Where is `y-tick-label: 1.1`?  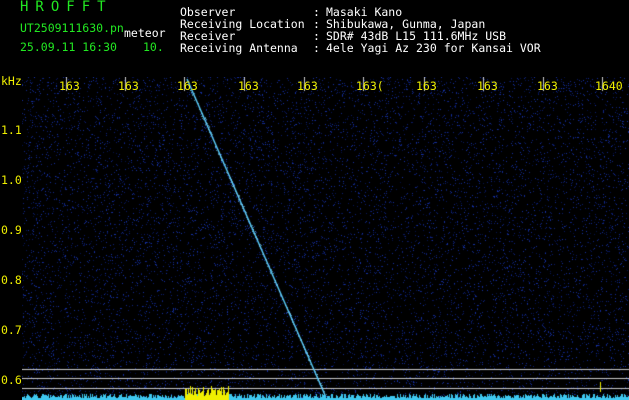 y-tick-label: 1.1 is located at coordinates (11, 130).